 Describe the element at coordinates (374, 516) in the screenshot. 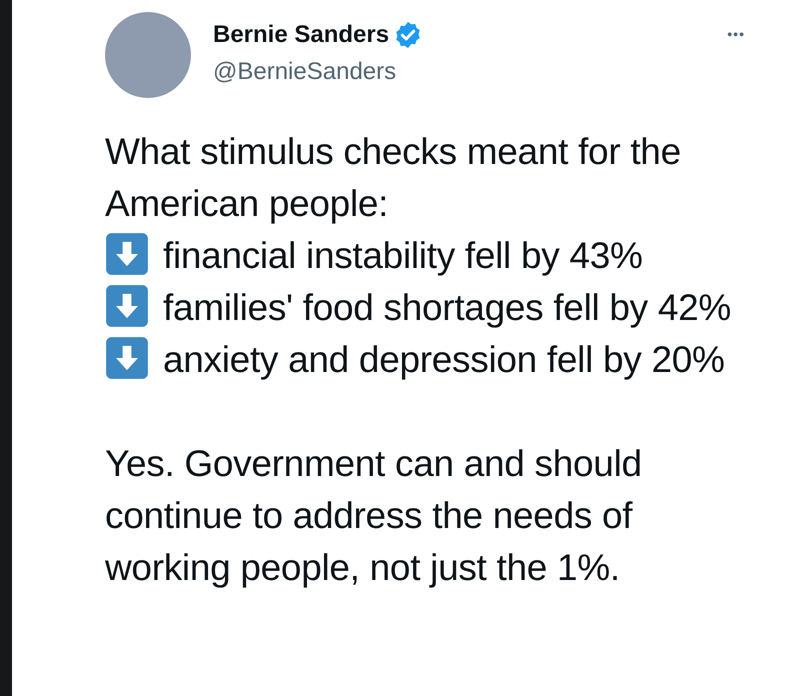

I see `tweet-text: Yes. Government can and should continue to address the needs of working people, not just the 1%.` at that location.